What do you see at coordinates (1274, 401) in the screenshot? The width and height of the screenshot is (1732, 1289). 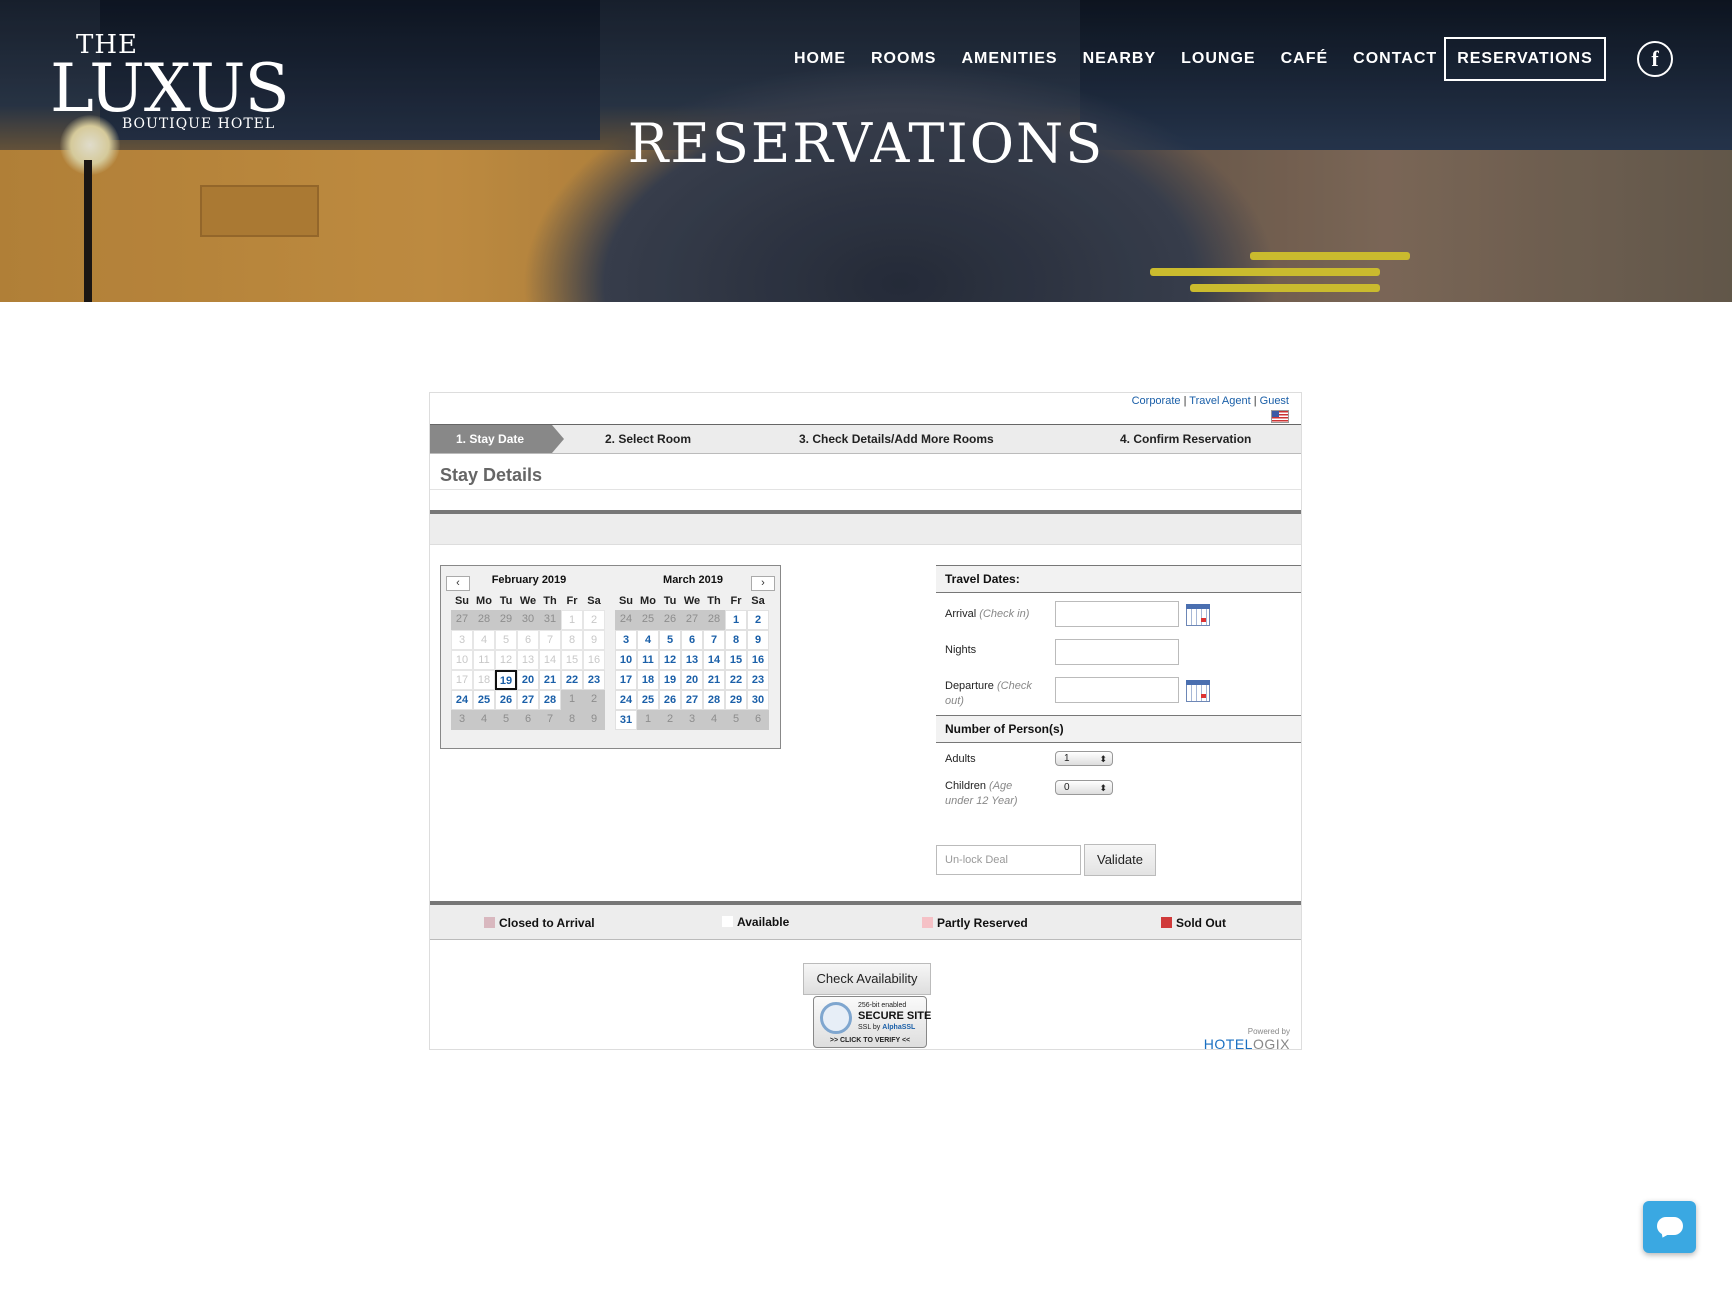 I see `guest-link: Guest` at bounding box center [1274, 401].